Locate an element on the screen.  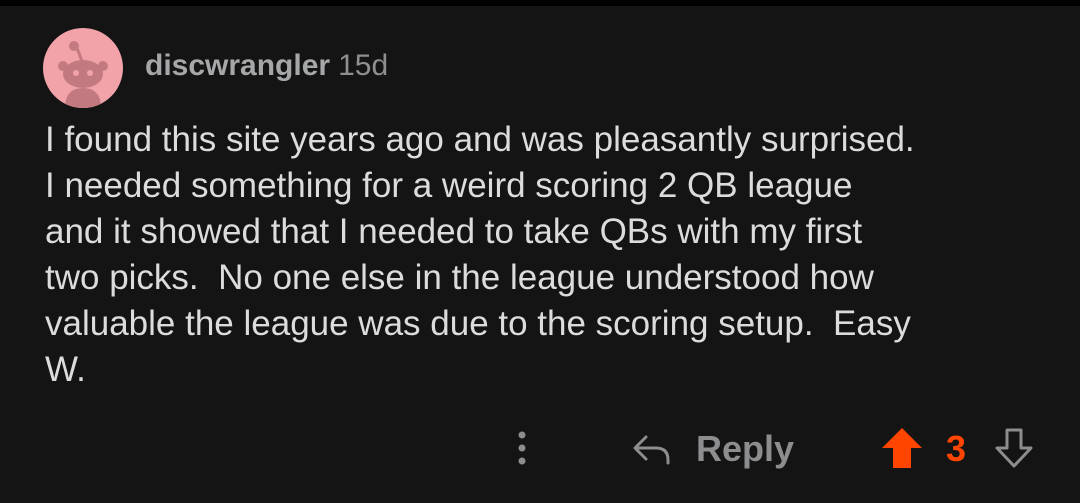
more-vertical-icon is located at coordinates (522, 448).